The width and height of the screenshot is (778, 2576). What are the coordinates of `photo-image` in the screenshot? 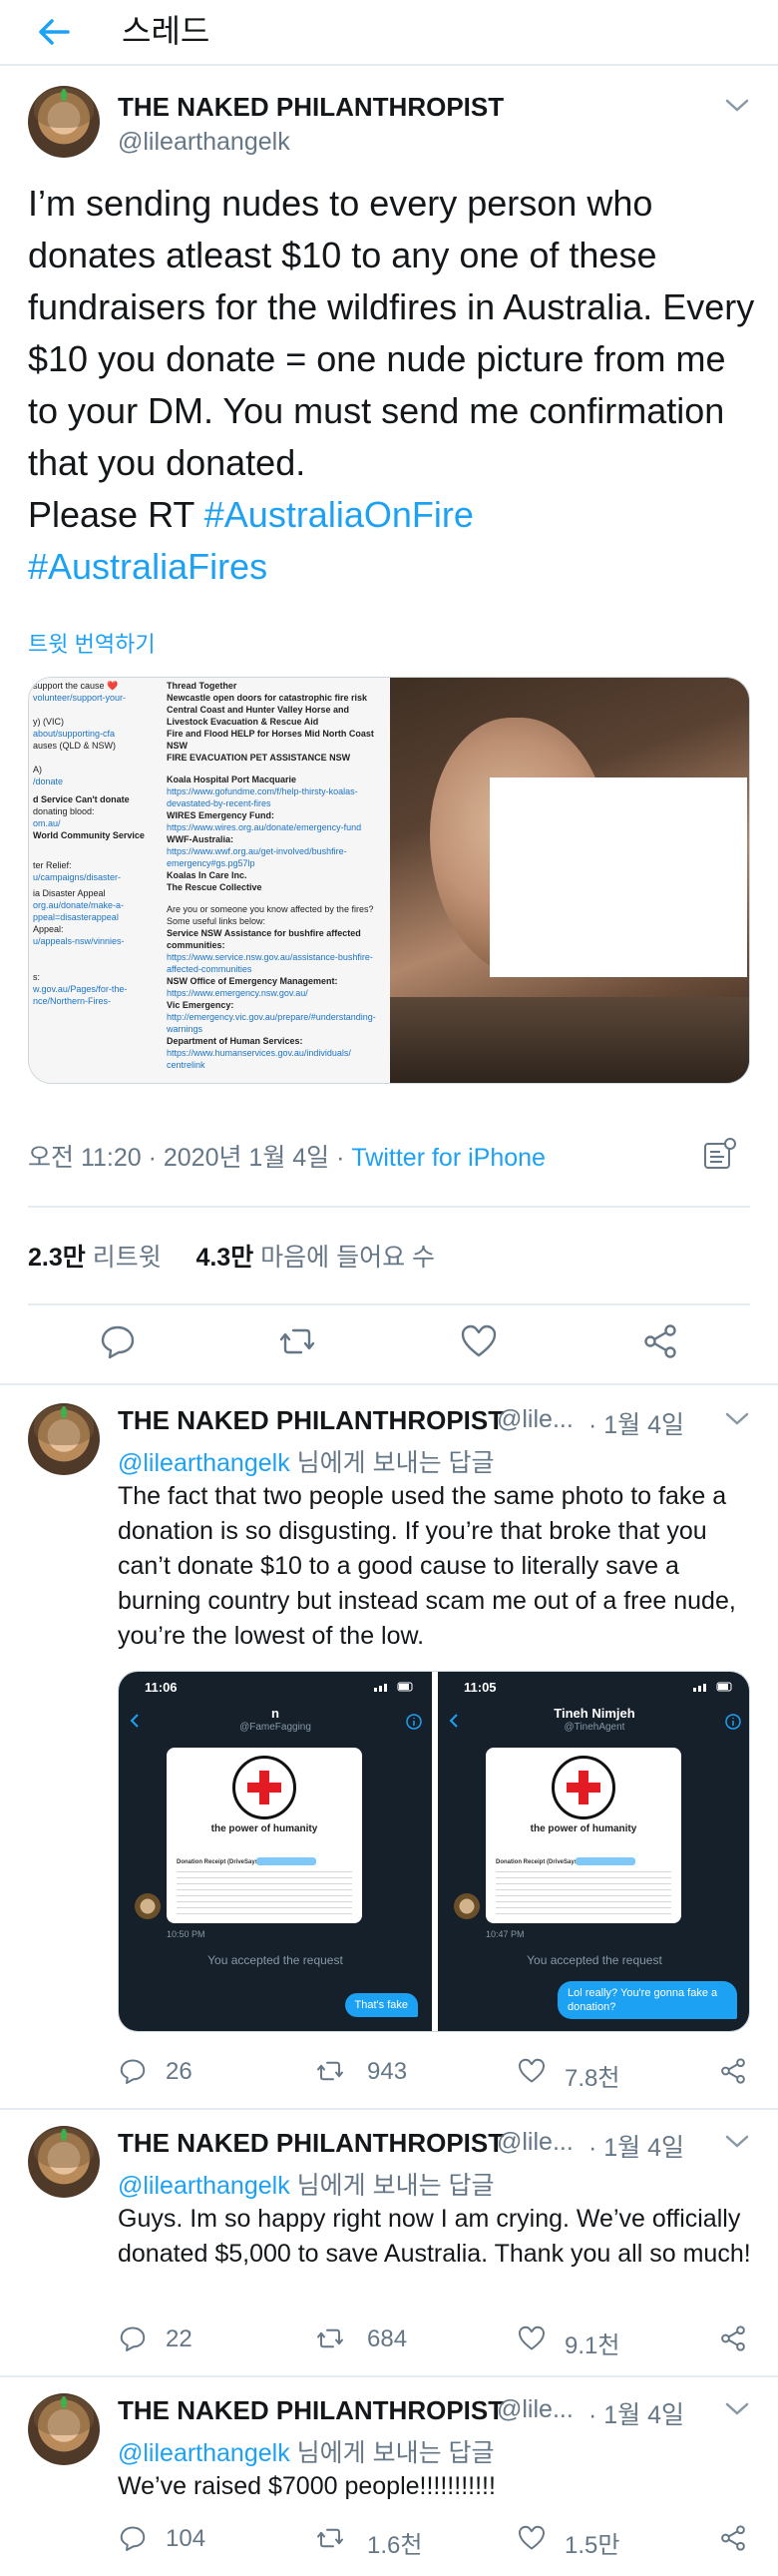 It's located at (569, 881).